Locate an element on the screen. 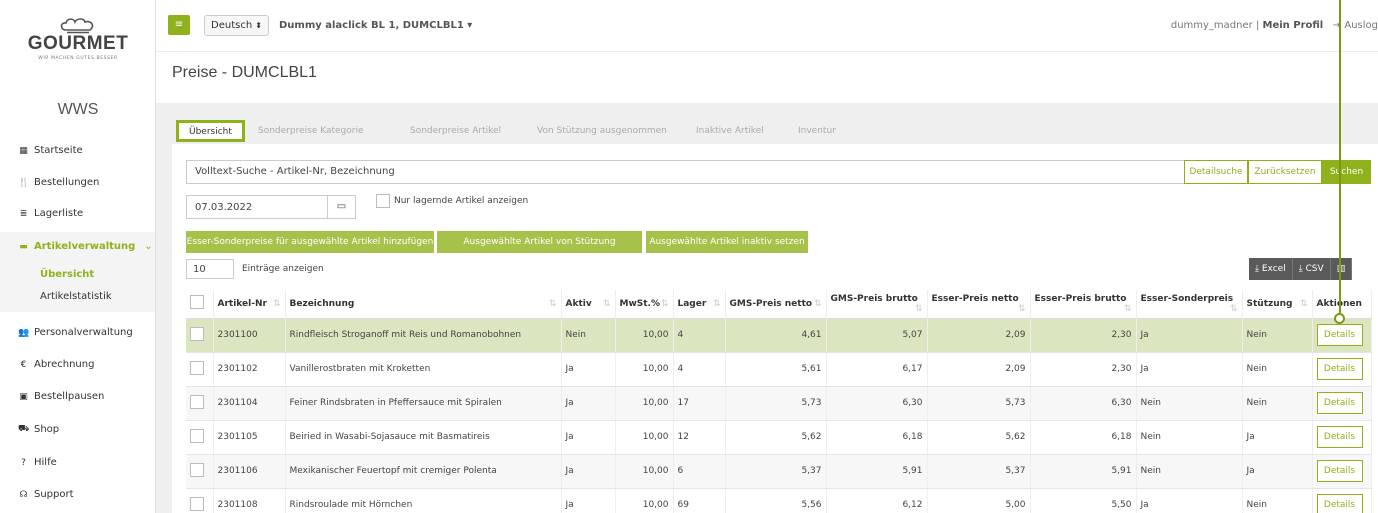 The image size is (1378, 513). language-select: Deutsch ⬍ is located at coordinates (236, 25).